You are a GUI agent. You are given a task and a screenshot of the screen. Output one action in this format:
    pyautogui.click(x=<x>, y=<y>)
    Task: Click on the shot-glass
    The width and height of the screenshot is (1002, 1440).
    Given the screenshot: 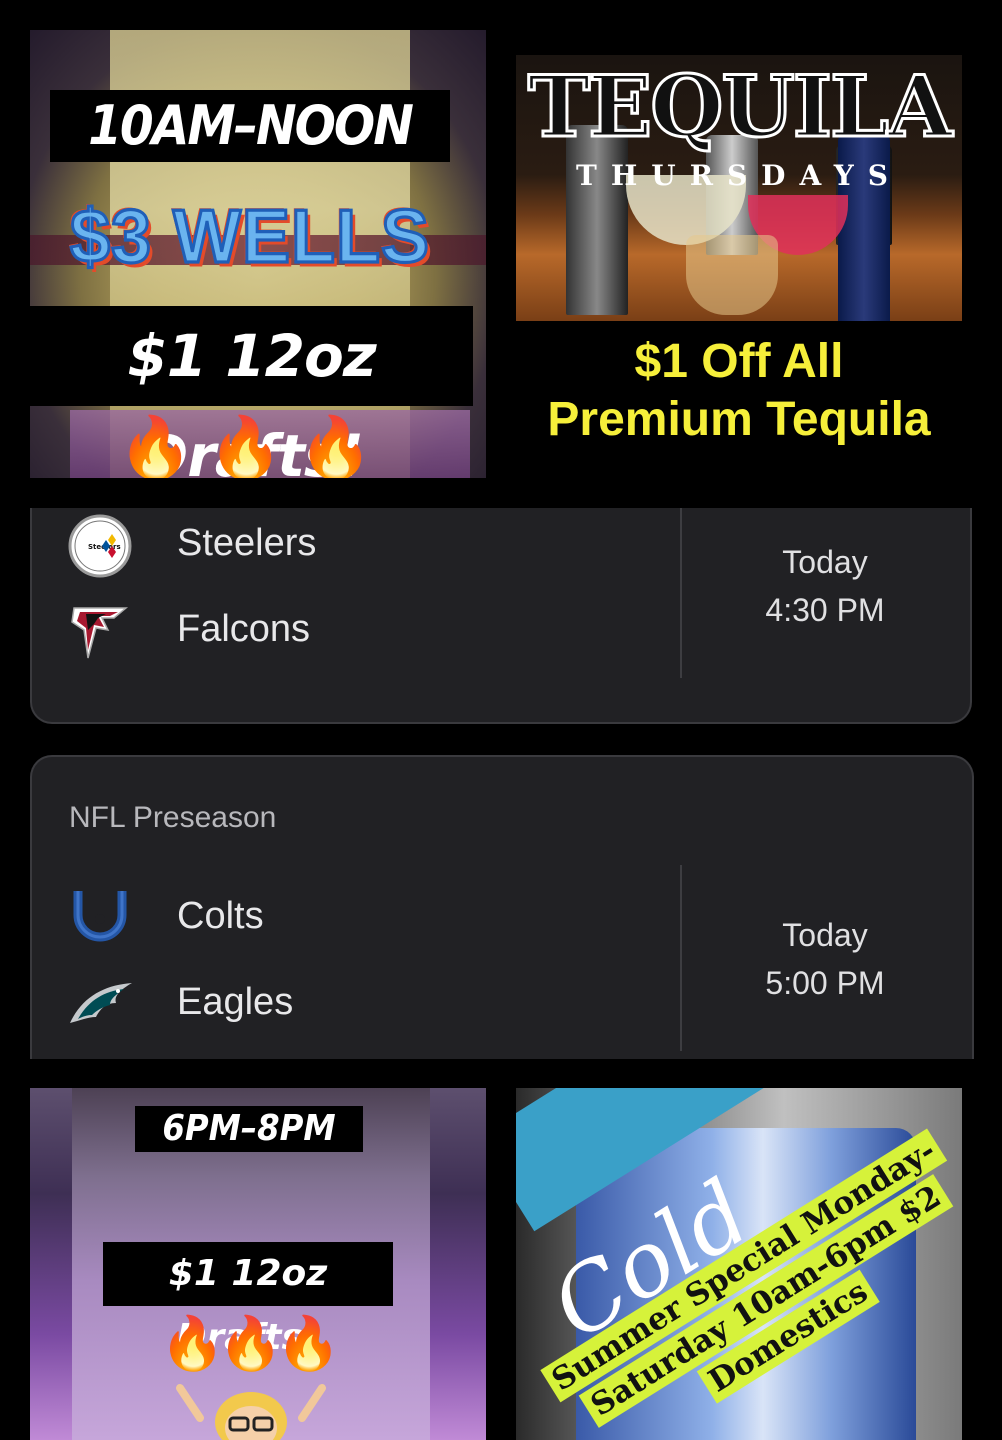 What is the action you would take?
    pyautogui.click(x=732, y=275)
    